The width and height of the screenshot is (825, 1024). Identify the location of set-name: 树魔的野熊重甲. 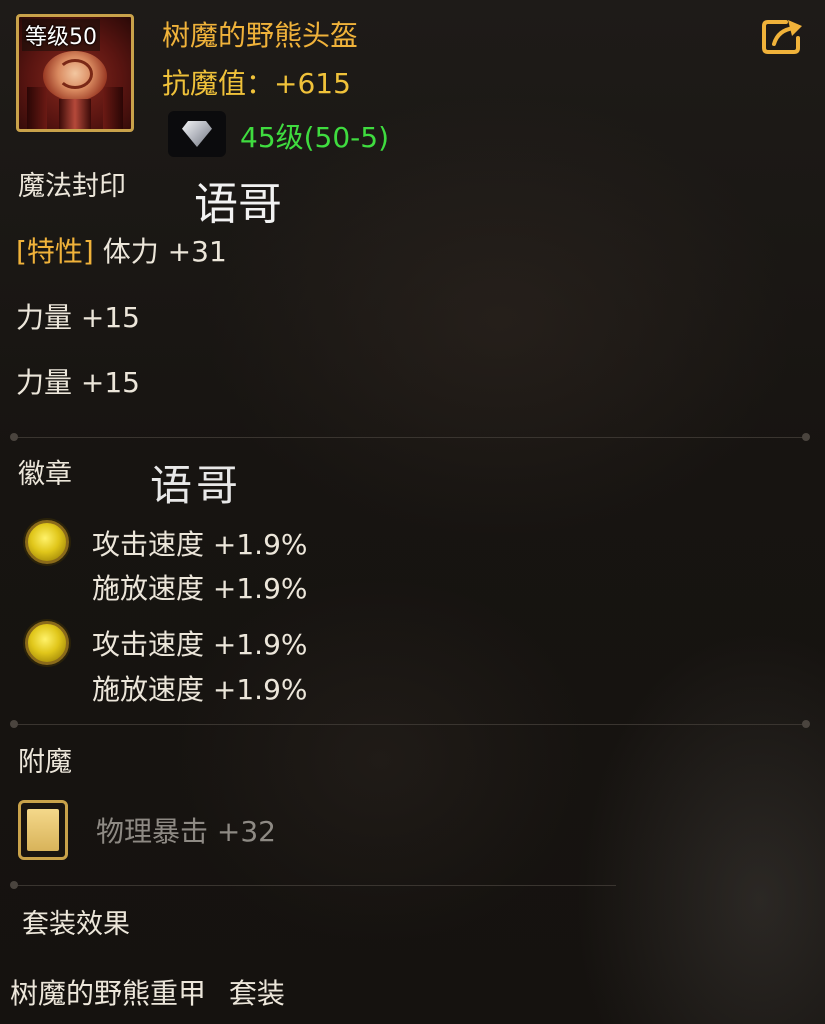
(108, 993).